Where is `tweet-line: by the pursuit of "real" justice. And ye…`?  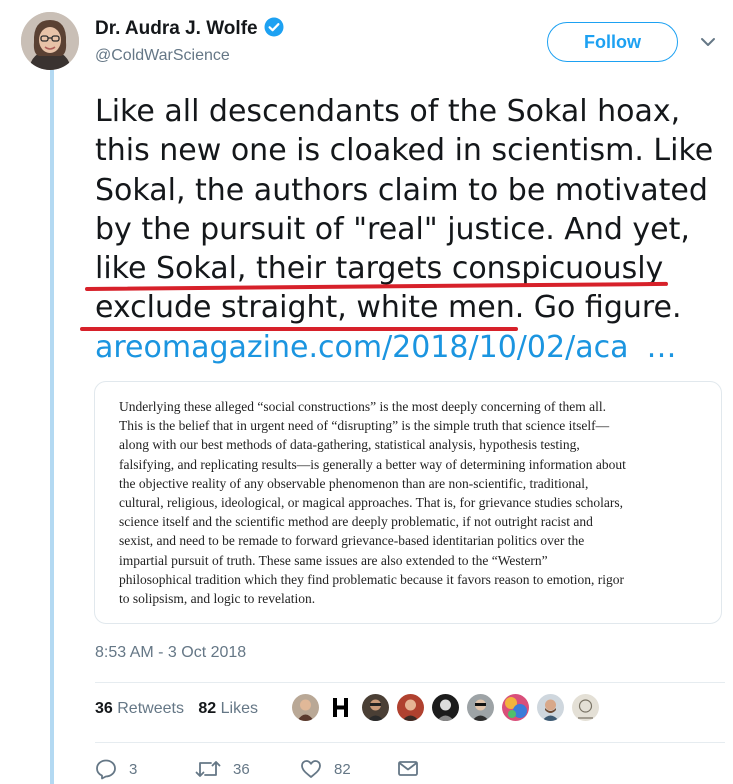
tweet-line: by the pursuit of "real" justice. And ye… is located at coordinates (392, 229).